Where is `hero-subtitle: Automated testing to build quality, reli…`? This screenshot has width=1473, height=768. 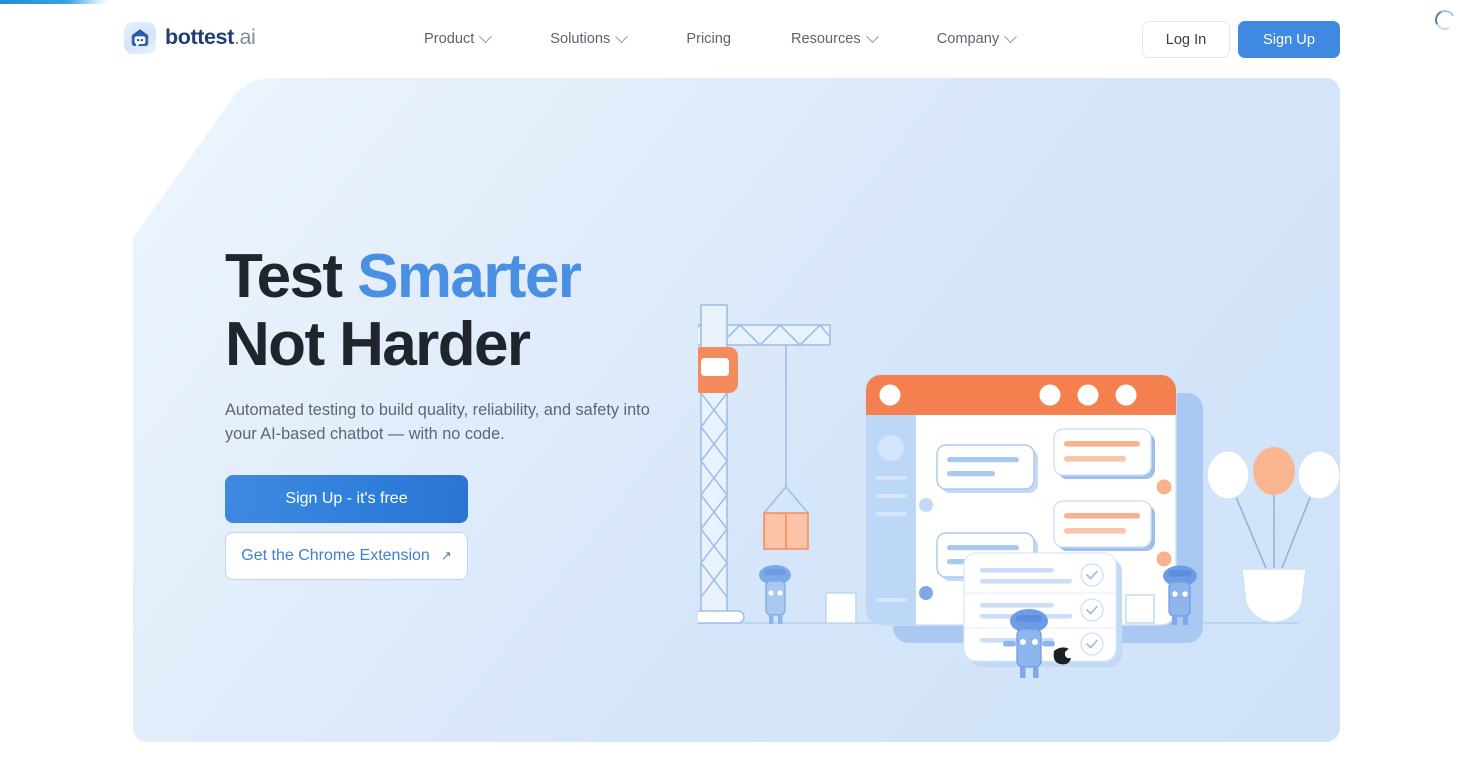
hero-subtitle: Automated testing to build quality, reli… is located at coordinates (437, 422).